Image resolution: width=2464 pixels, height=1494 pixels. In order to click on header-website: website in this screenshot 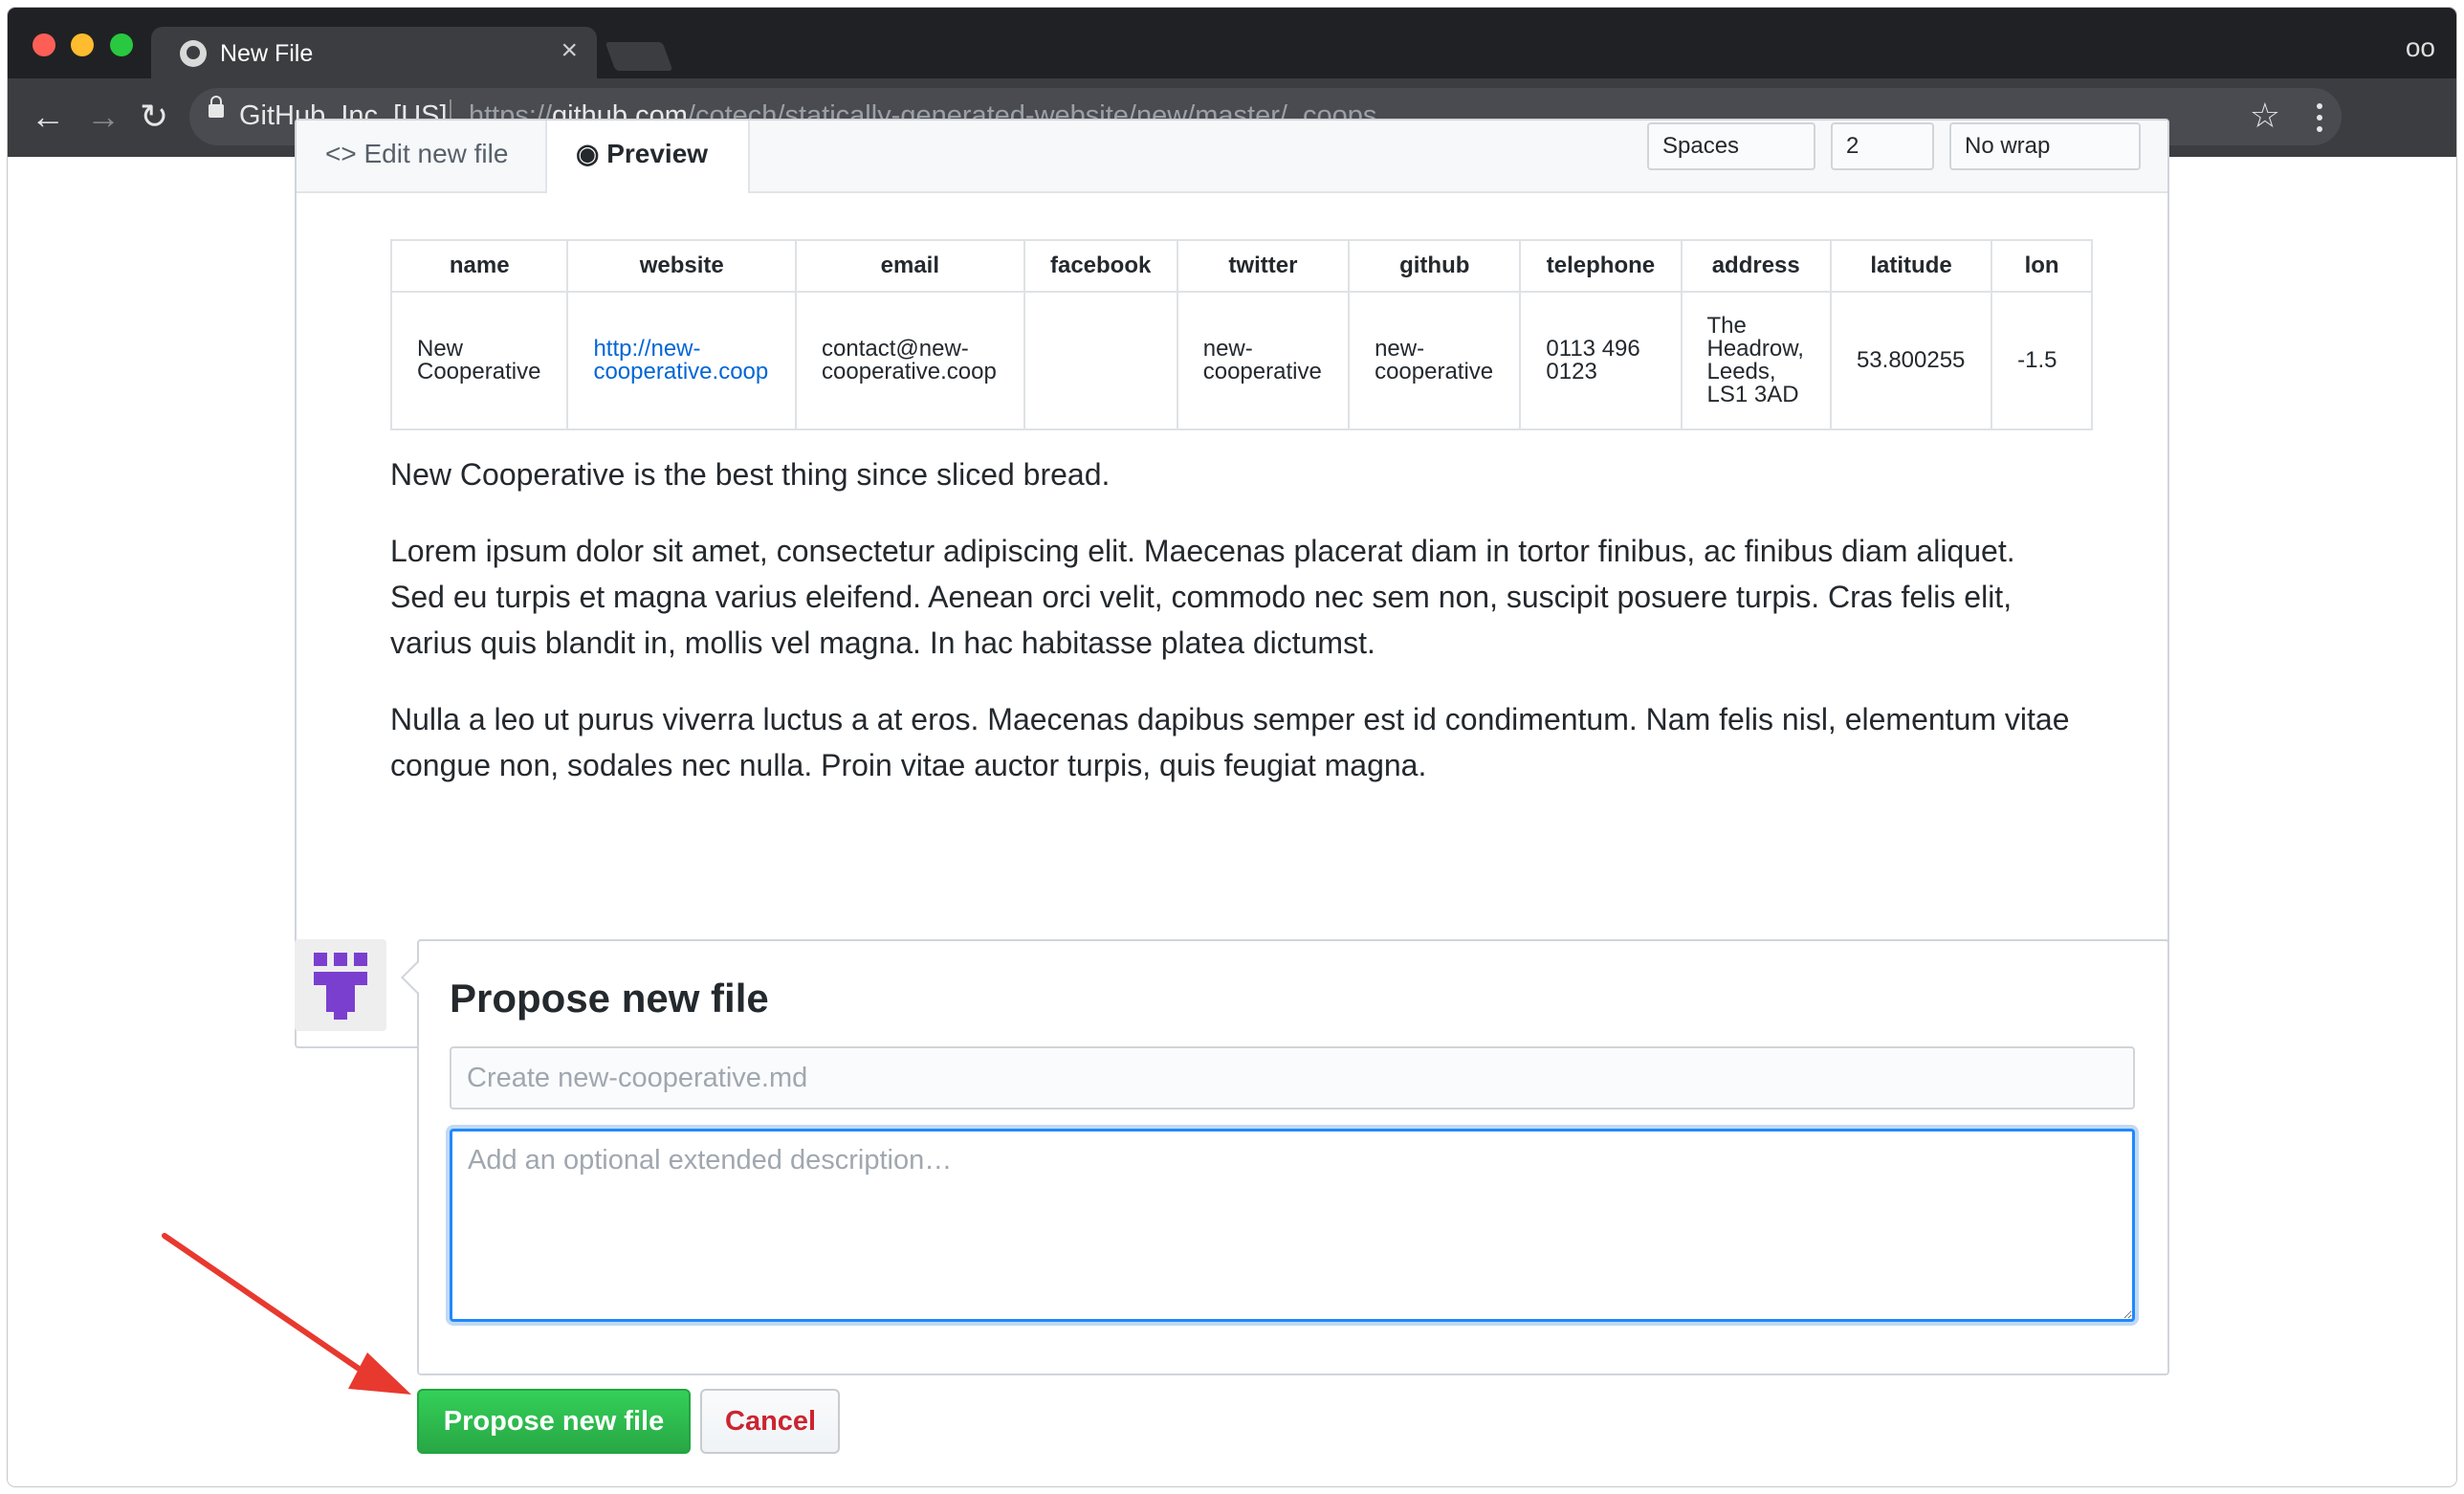, I will do `click(682, 266)`.